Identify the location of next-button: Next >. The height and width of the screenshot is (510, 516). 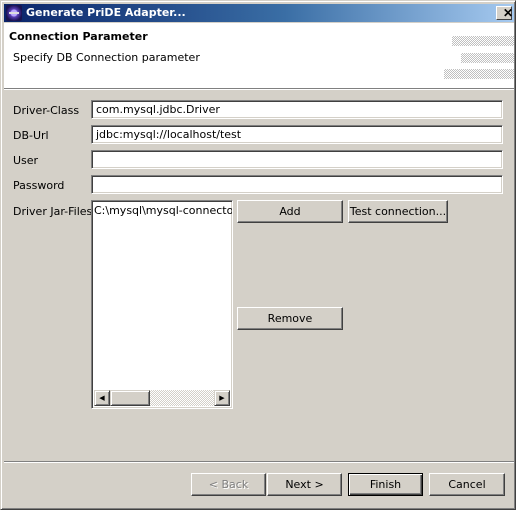
(304, 484).